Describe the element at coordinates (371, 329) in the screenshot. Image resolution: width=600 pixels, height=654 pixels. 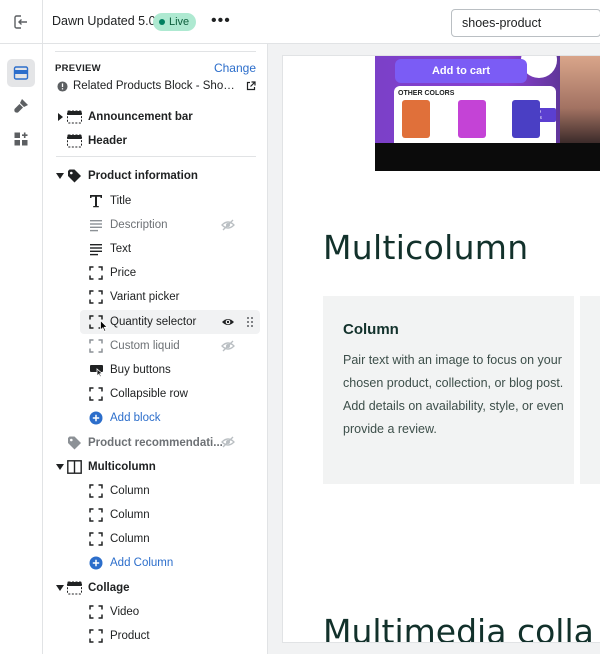
I see `column-card-title: Column` at that location.